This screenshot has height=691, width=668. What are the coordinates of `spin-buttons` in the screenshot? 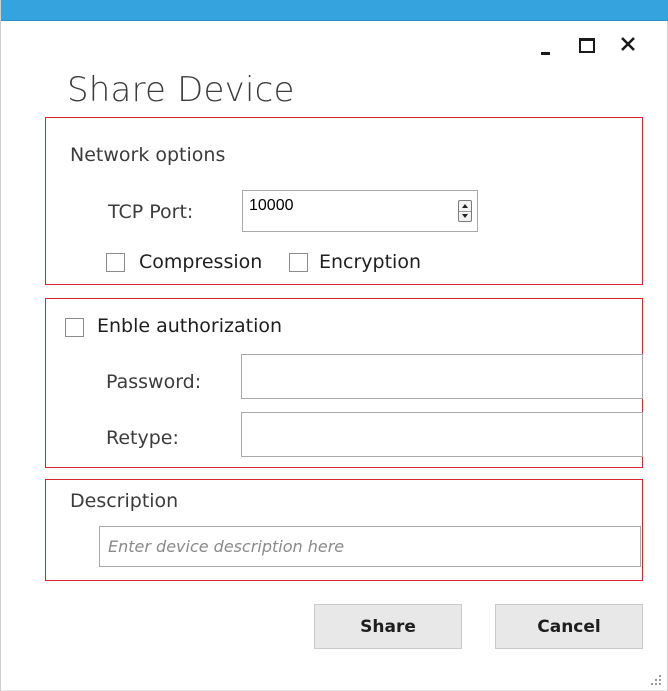 It's located at (465, 211).